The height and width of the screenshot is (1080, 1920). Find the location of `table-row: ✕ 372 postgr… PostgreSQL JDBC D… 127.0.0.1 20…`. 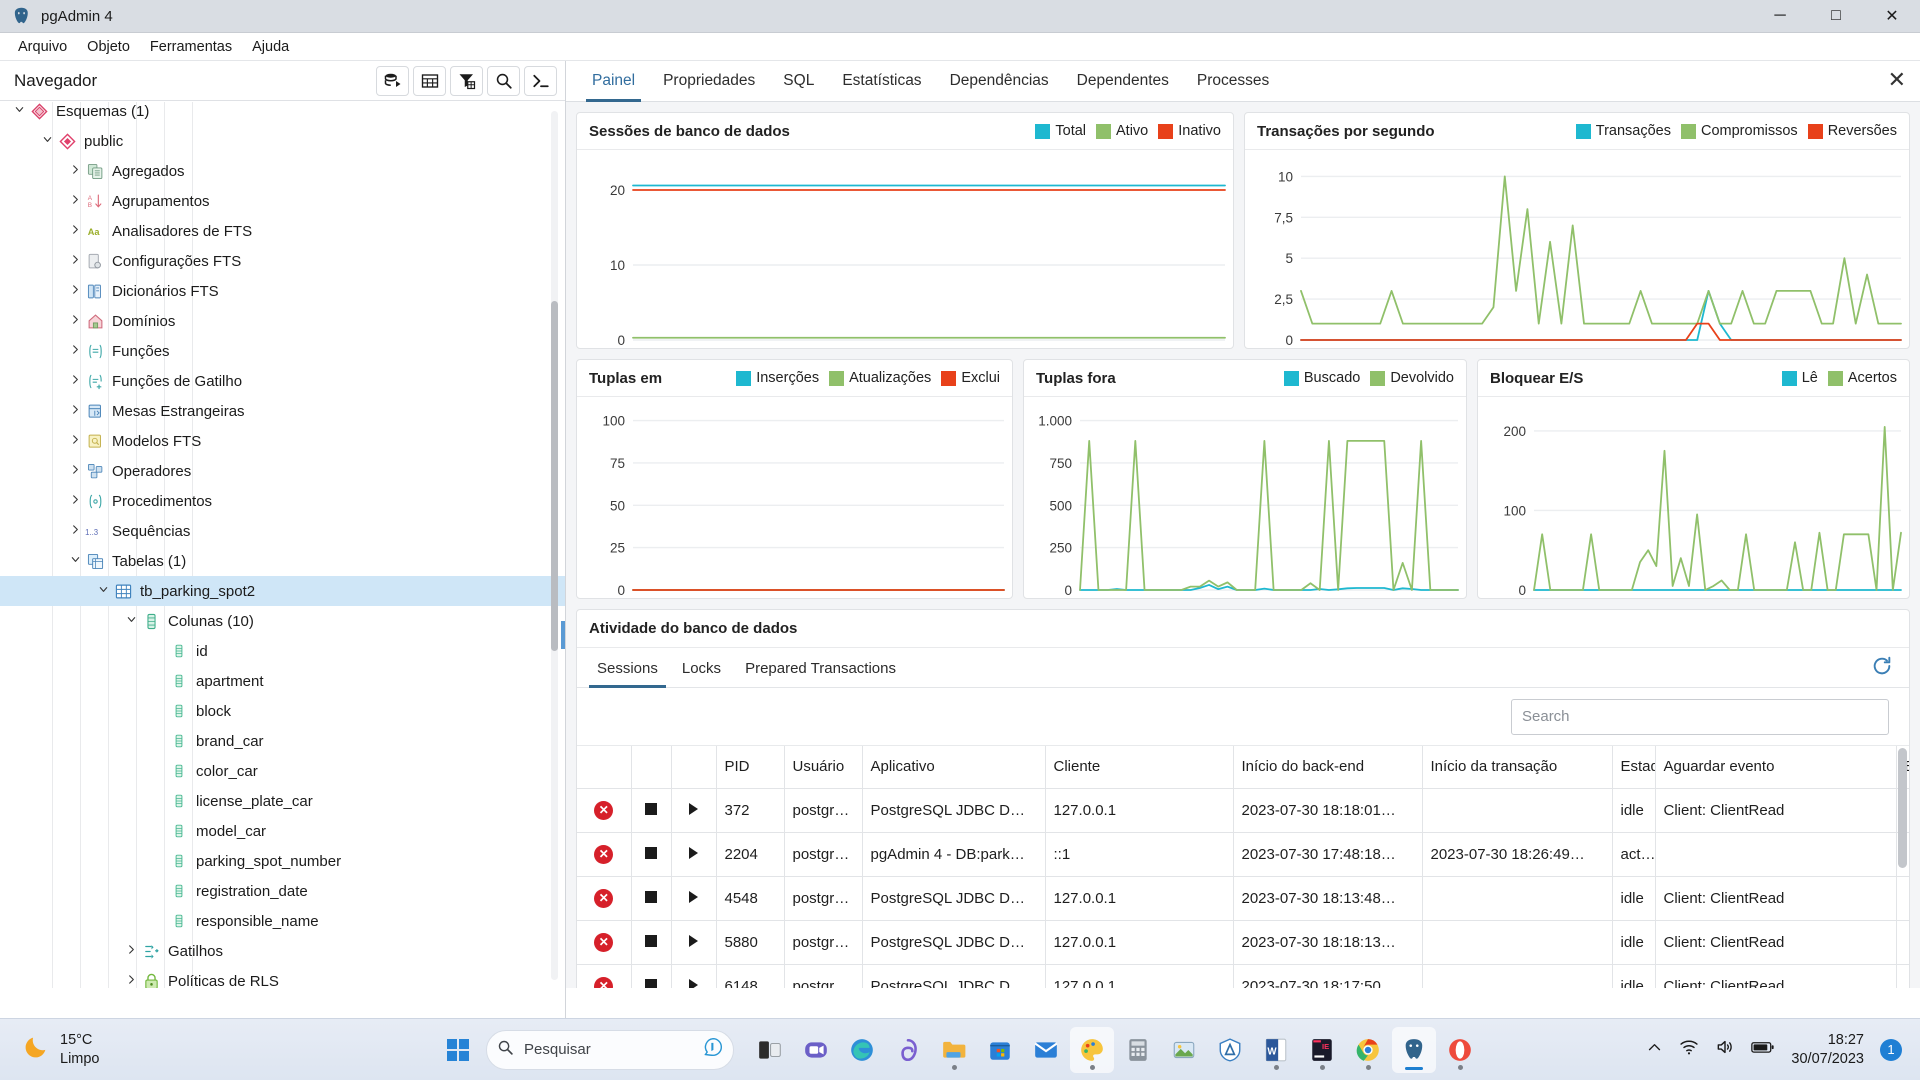

table-row: ✕ 372 postgr… PostgreSQL JDBC D… 127.0.0.1 20… is located at coordinates (1243, 810).